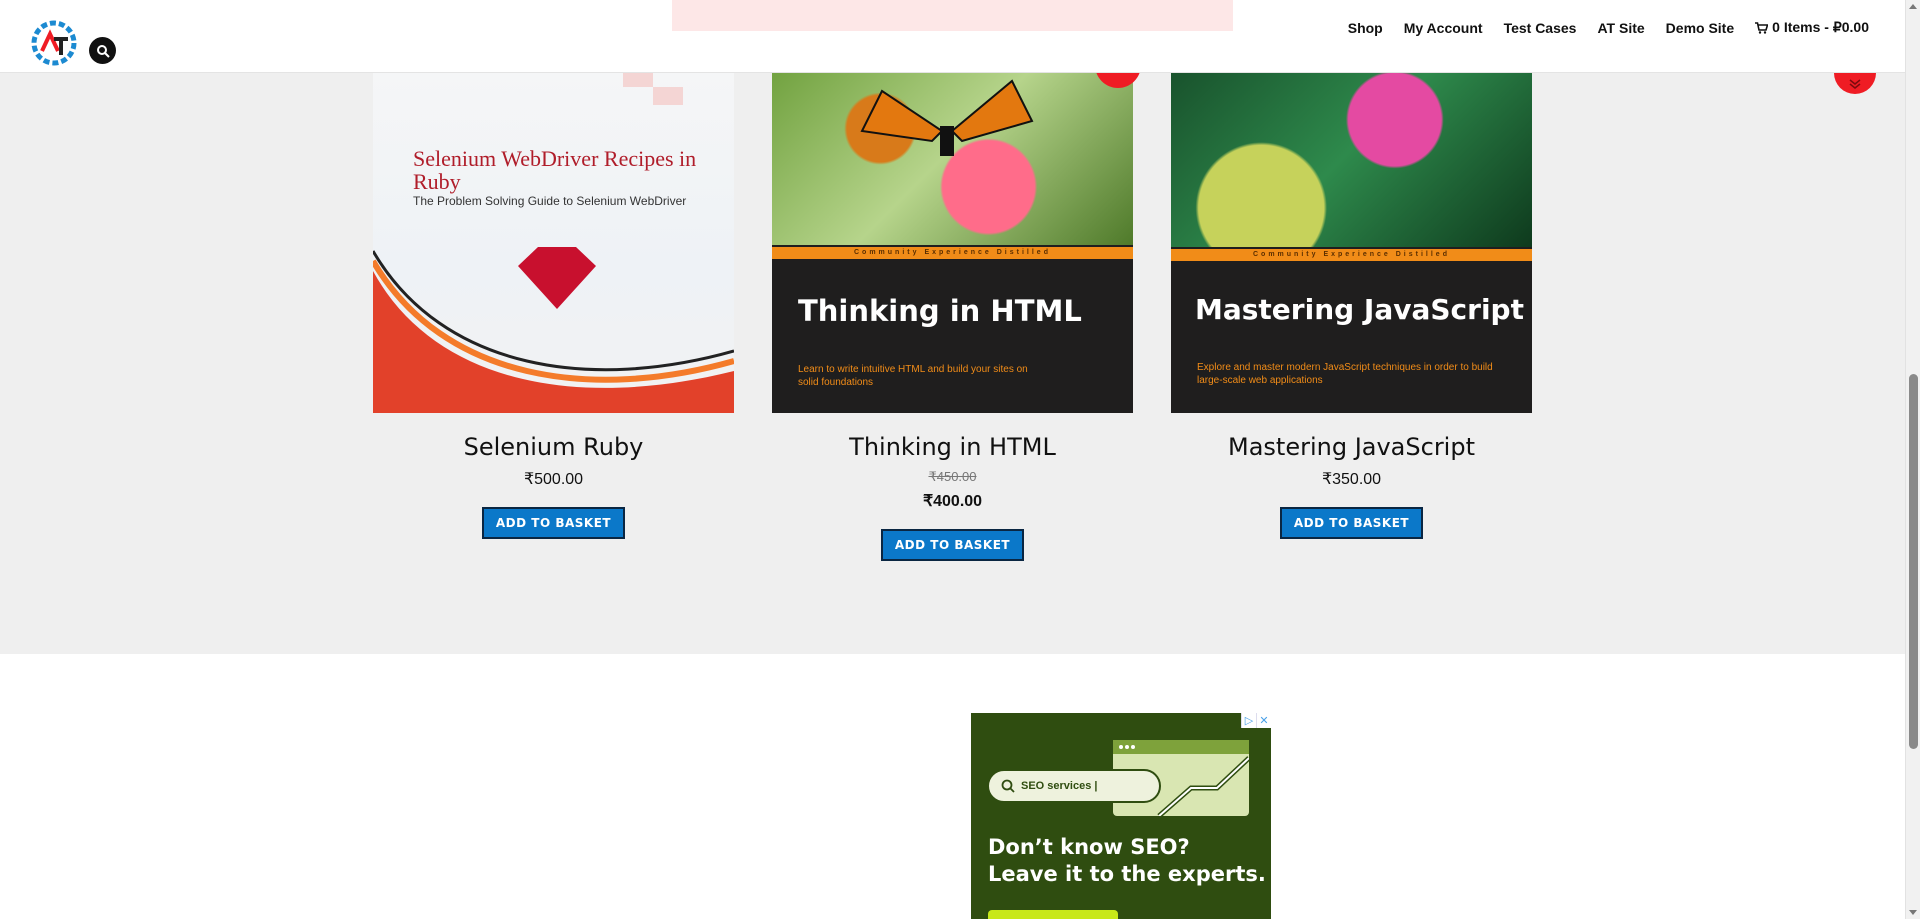 The width and height of the screenshot is (1920, 919). What do you see at coordinates (1620, 27) in the screenshot?
I see `nav-at-site: AT Site` at bounding box center [1620, 27].